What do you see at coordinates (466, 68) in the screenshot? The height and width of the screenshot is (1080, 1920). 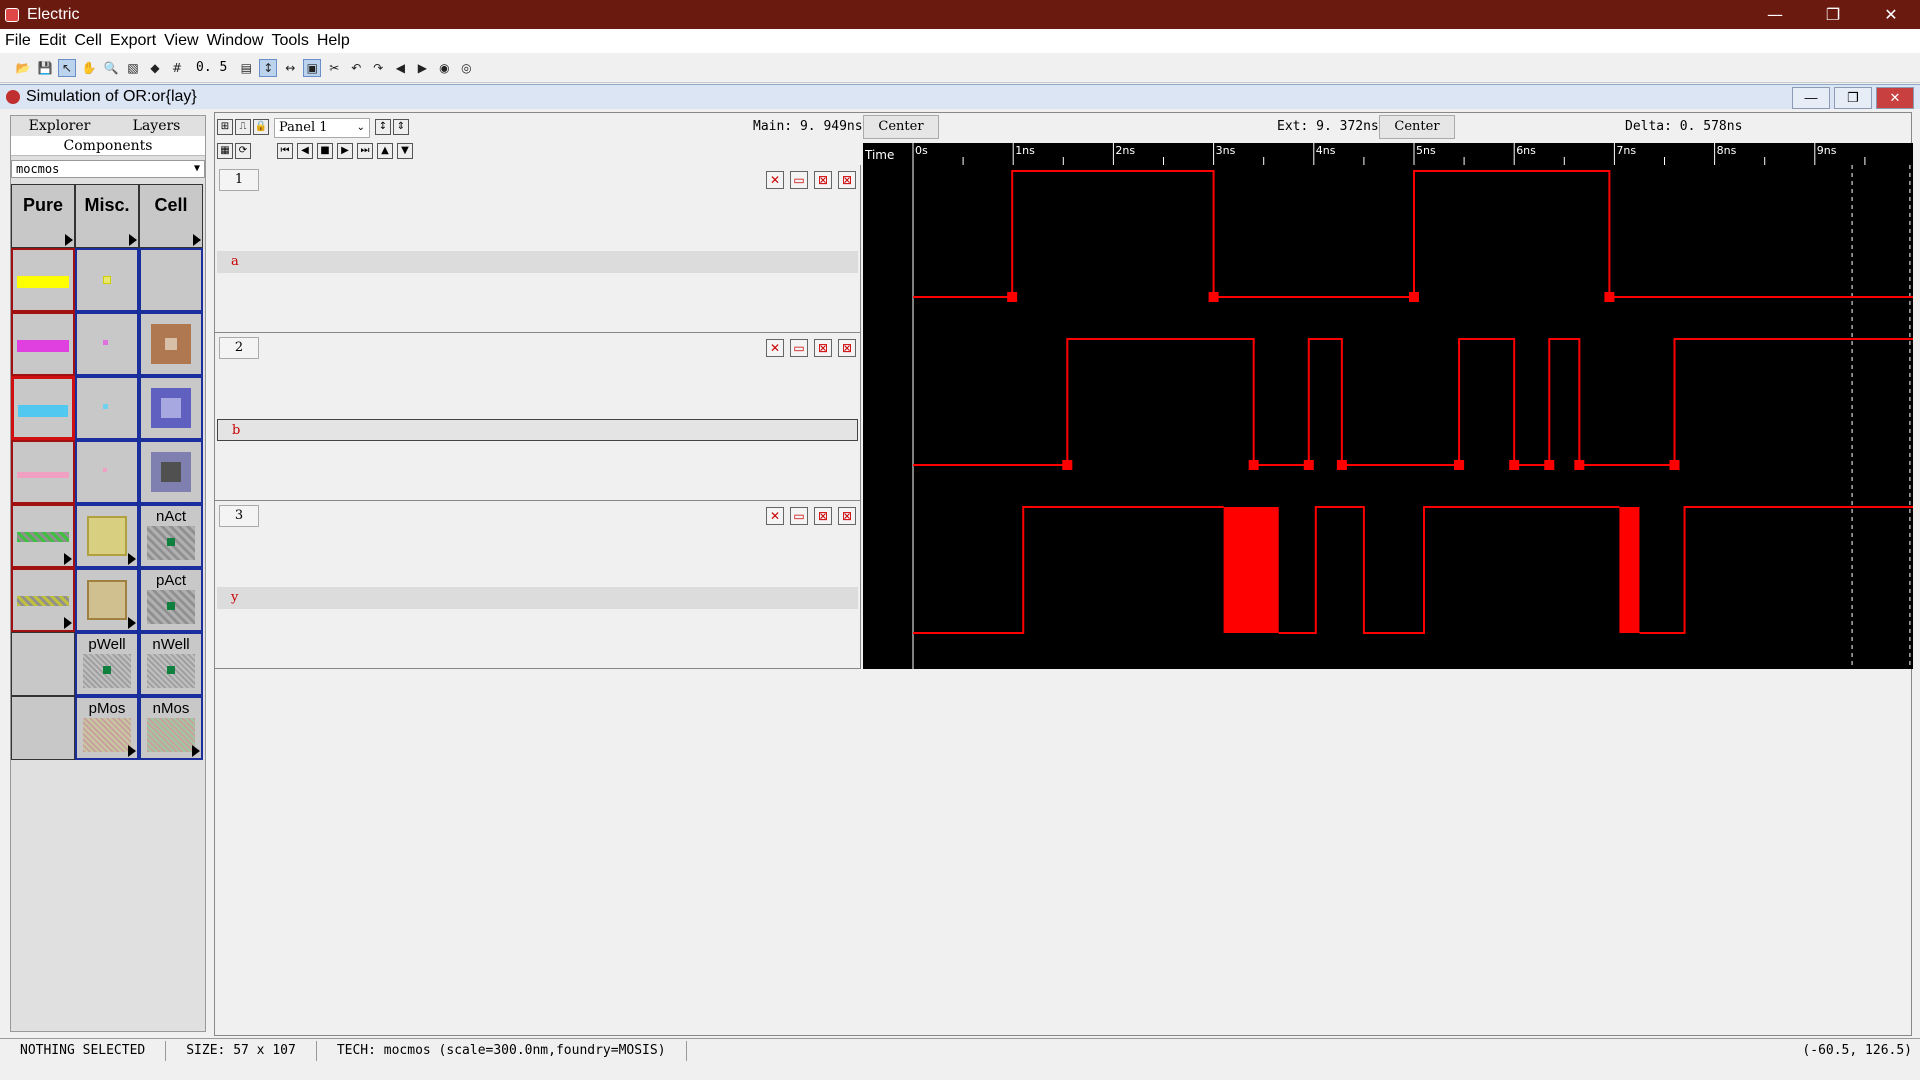 I see `unexpand-icon: ◎` at bounding box center [466, 68].